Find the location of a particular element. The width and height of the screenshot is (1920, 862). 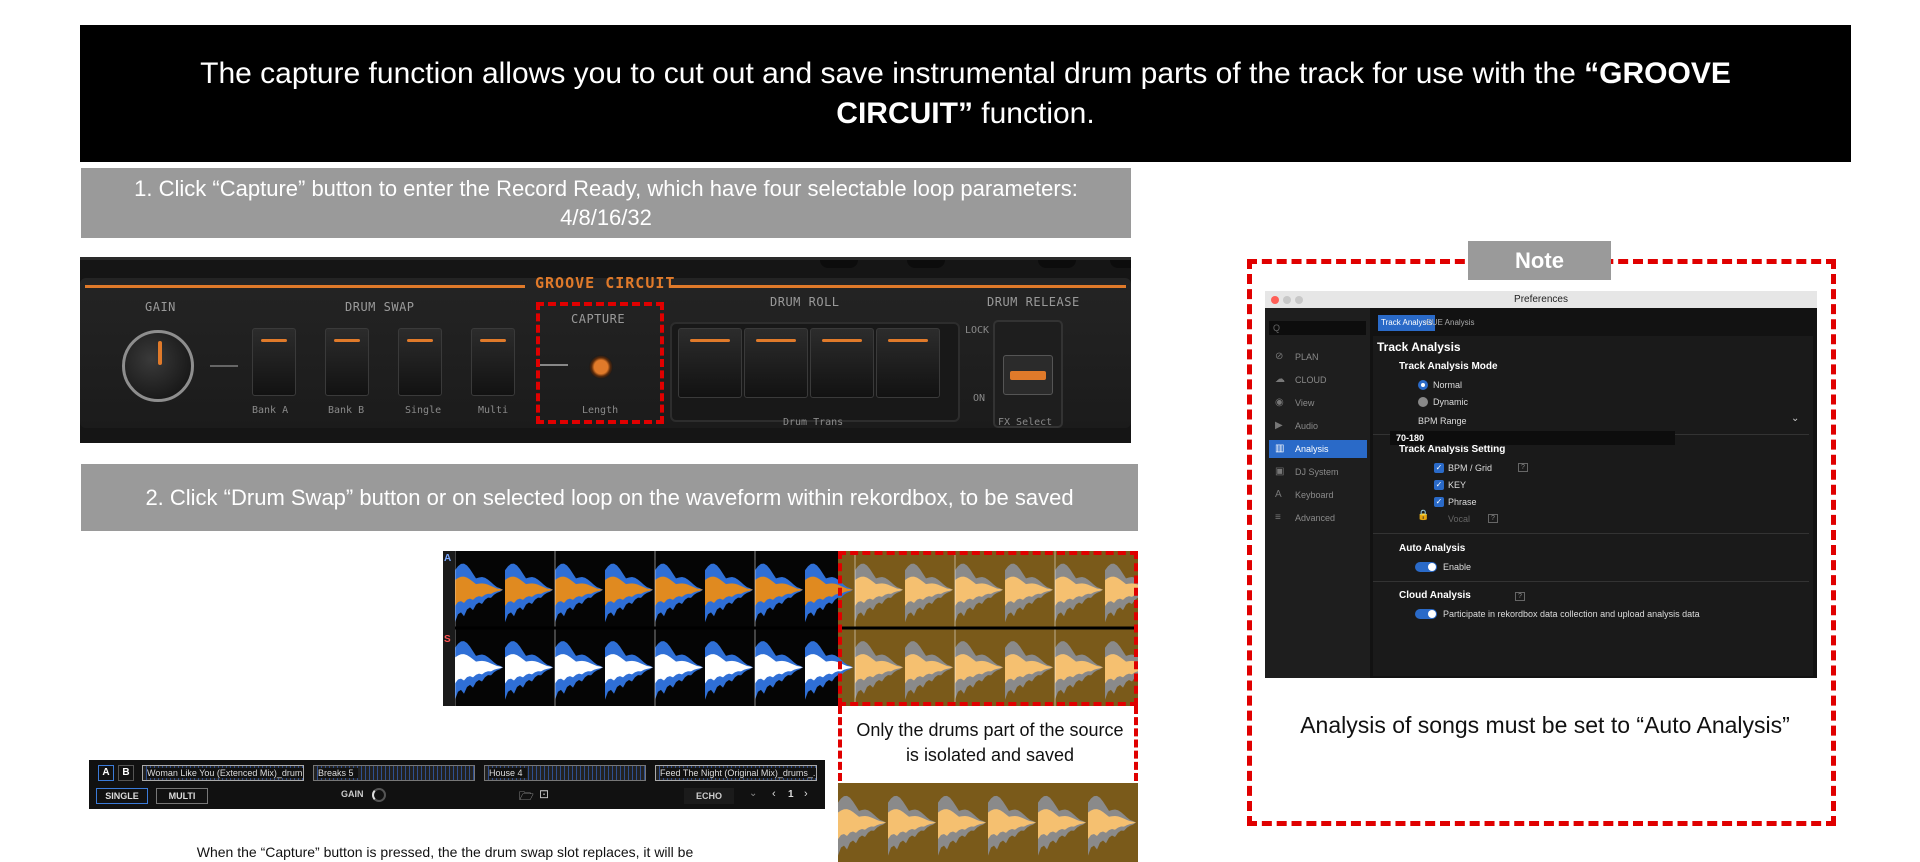

single-mode-button: SINGLE is located at coordinates (122, 796).